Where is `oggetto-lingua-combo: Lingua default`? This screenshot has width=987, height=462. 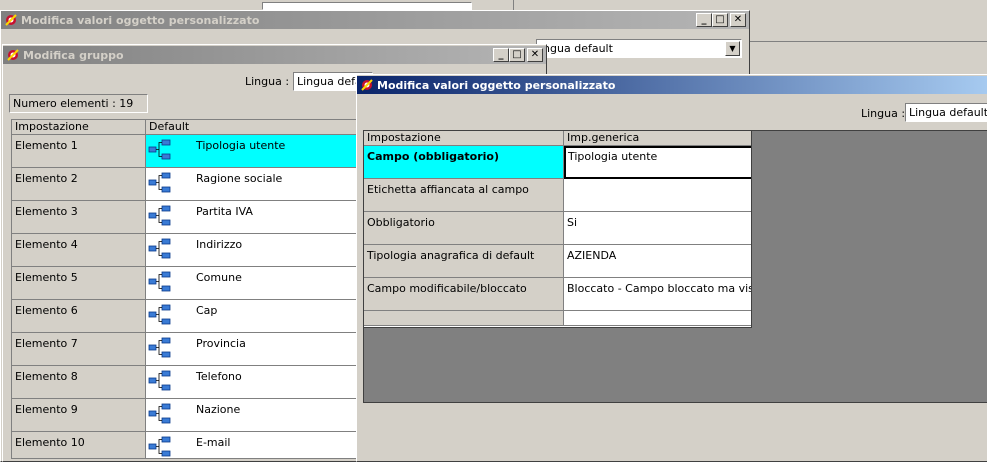 oggetto-lingua-combo: Lingua default is located at coordinates (946, 112).